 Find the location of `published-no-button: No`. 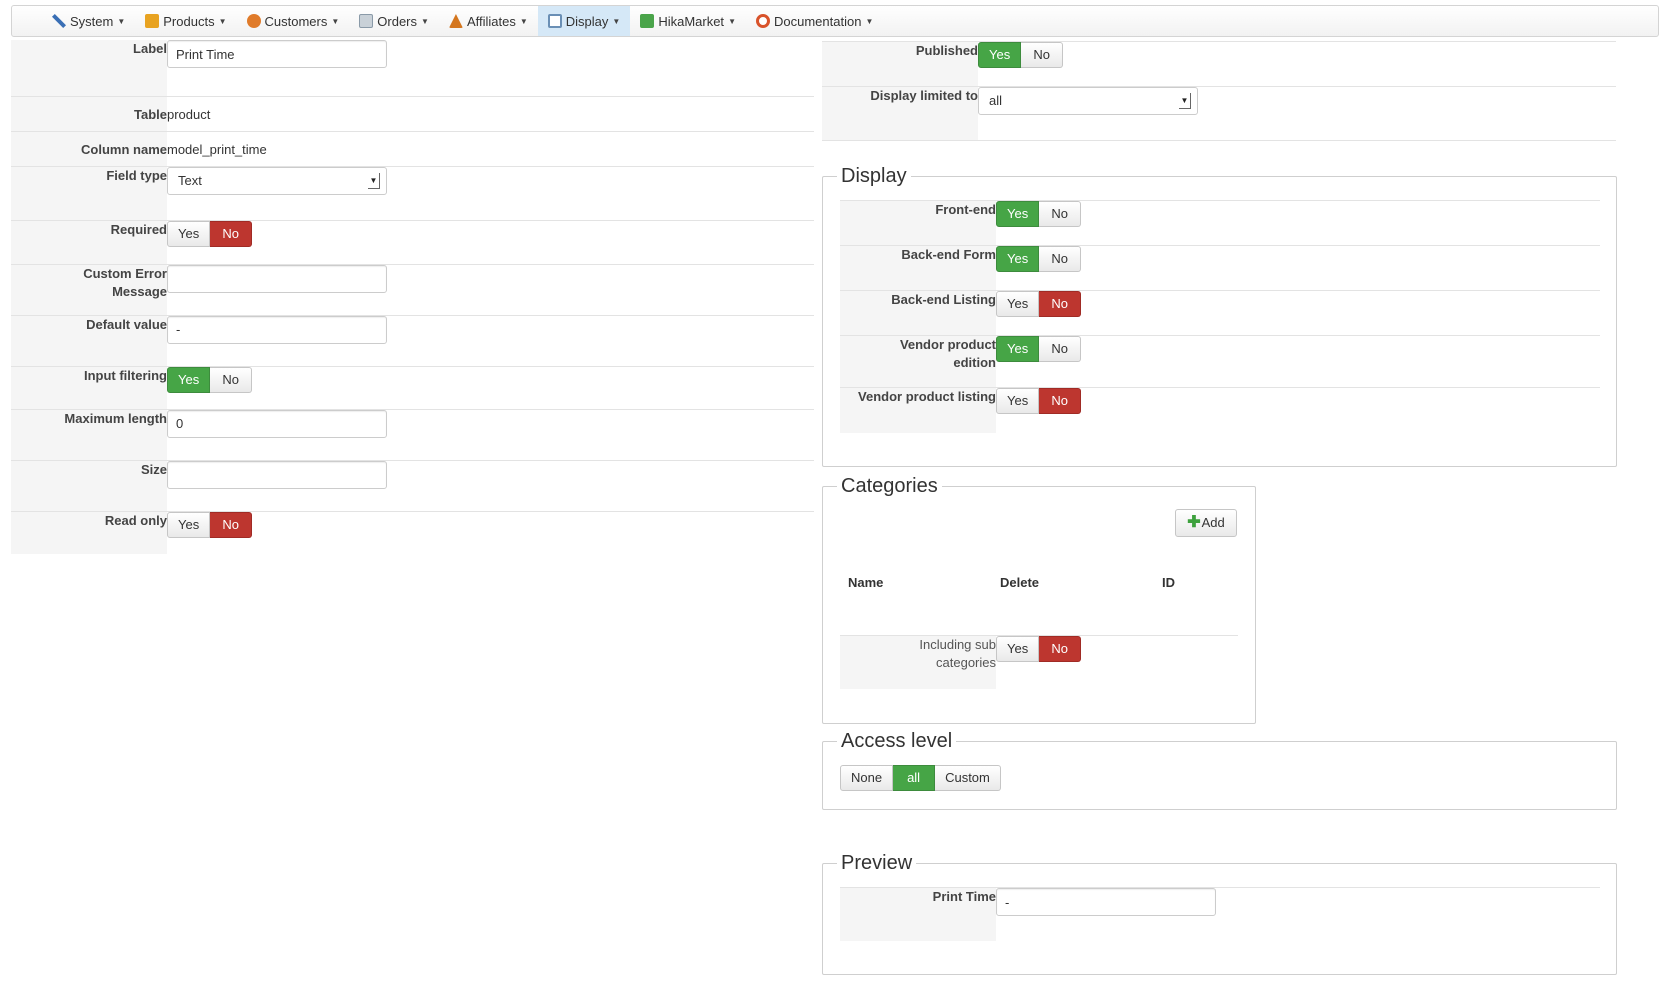

published-no-button: No is located at coordinates (1042, 55).